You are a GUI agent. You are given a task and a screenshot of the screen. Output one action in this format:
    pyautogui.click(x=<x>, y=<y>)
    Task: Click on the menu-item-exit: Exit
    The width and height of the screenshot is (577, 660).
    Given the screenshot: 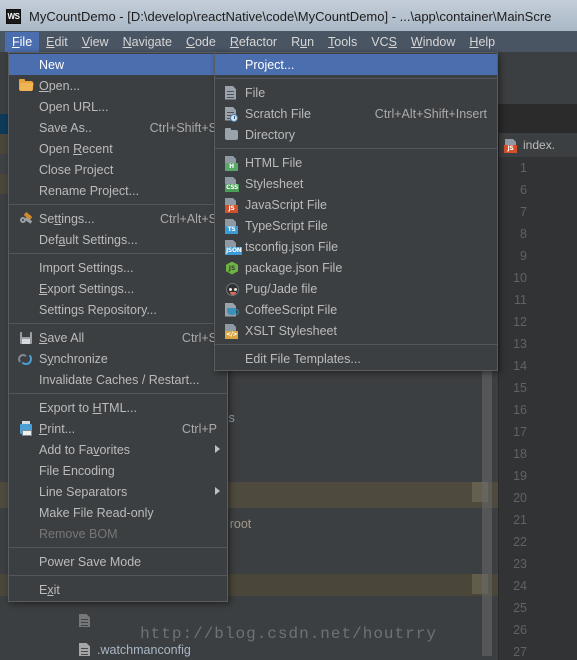 What is the action you would take?
    pyautogui.click(x=118, y=589)
    